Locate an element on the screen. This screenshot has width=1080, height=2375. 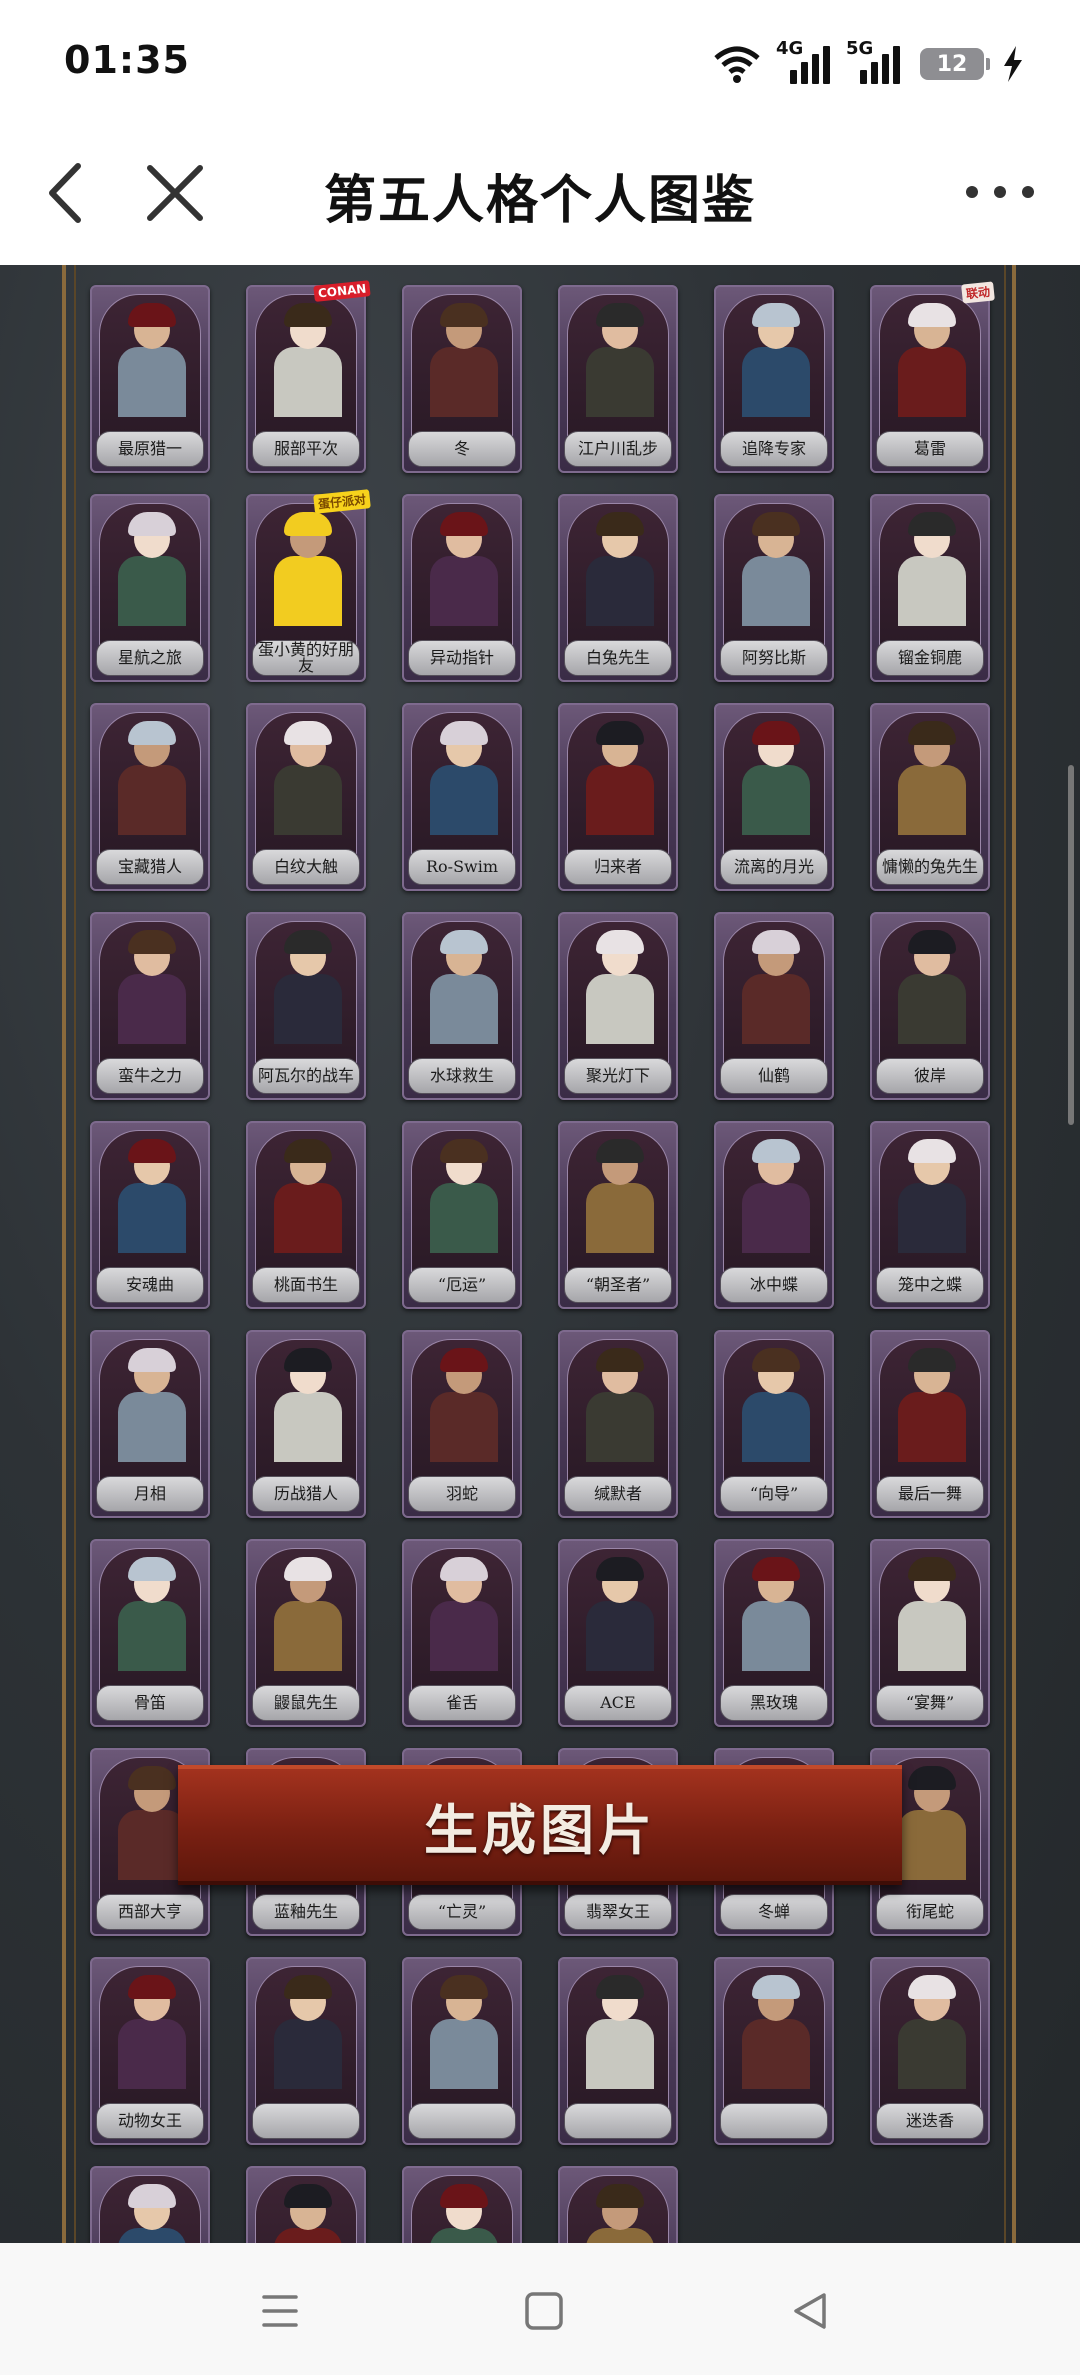
skin-card: “厄运” is located at coordinates (462, 1215).